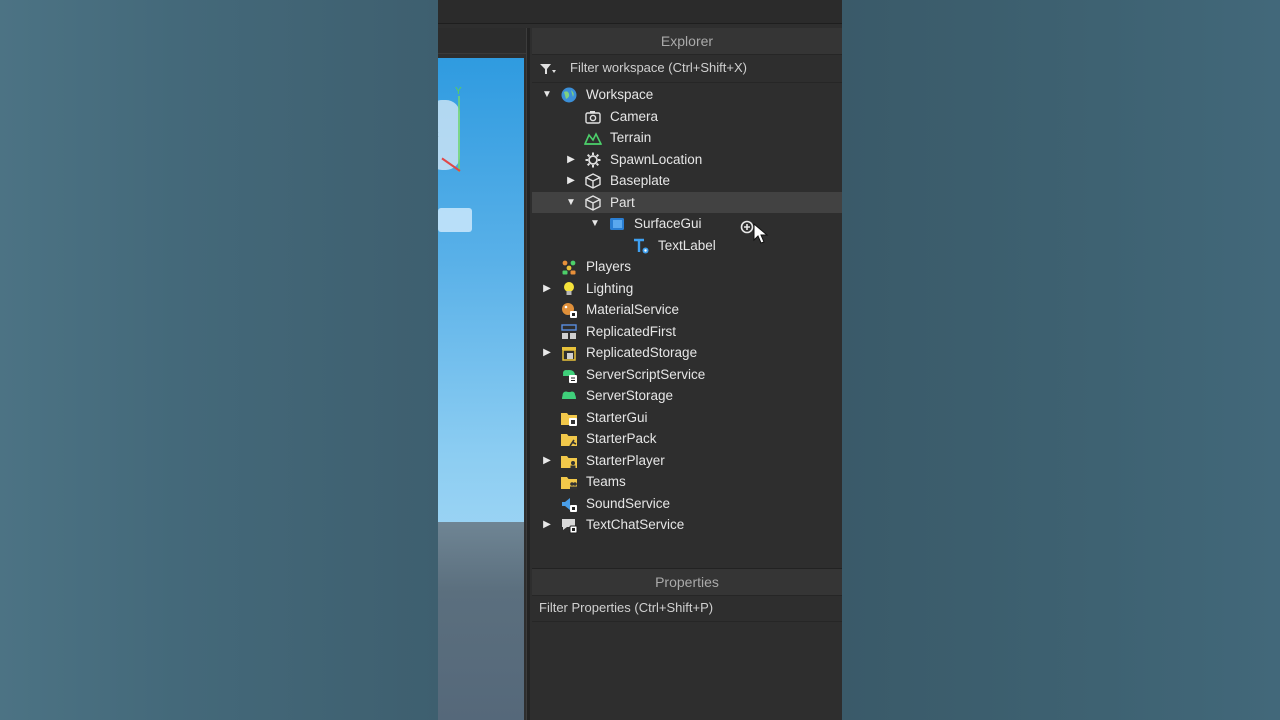  I want to click on tree-item-label: TextChatService, so click(635, 524).